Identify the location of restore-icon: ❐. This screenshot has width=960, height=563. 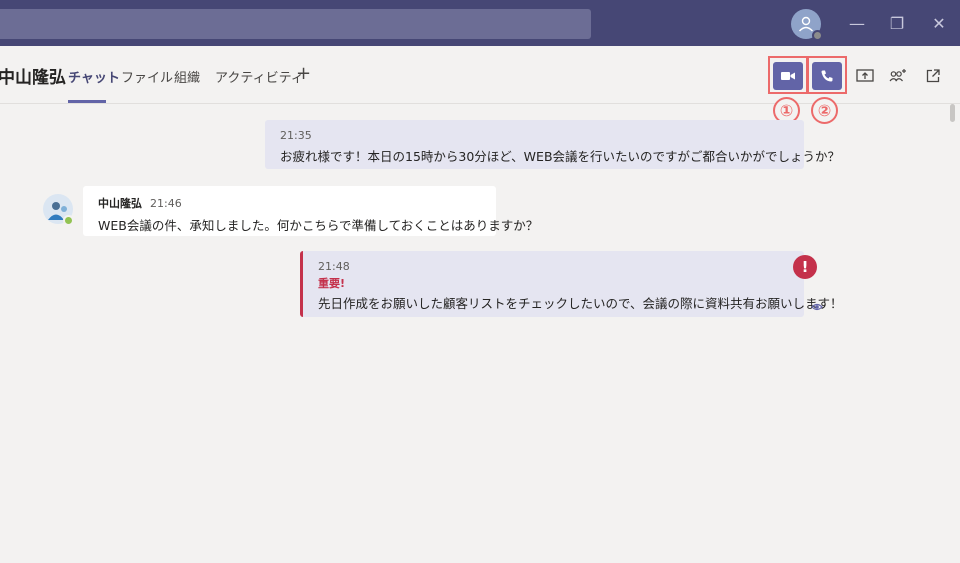
(897, 23).